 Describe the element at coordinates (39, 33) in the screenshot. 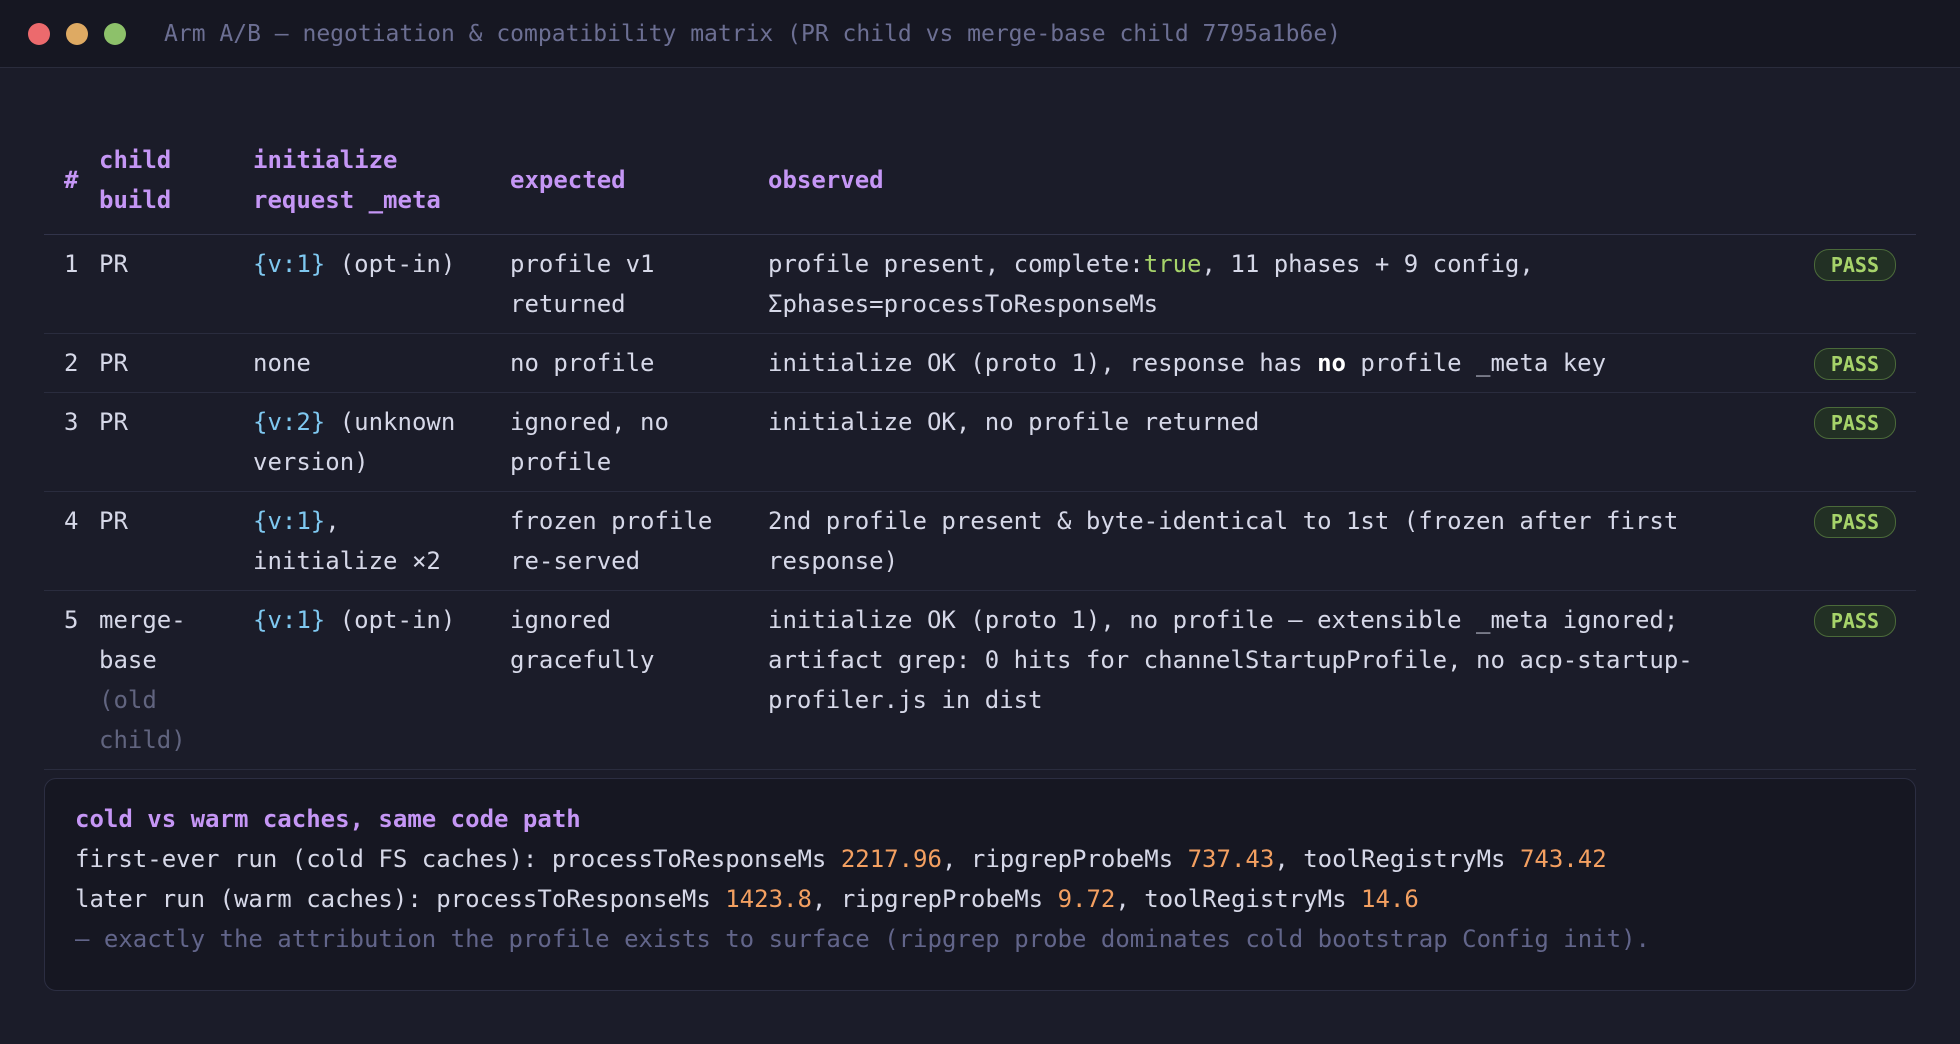

I see `close-window-button` at that location.